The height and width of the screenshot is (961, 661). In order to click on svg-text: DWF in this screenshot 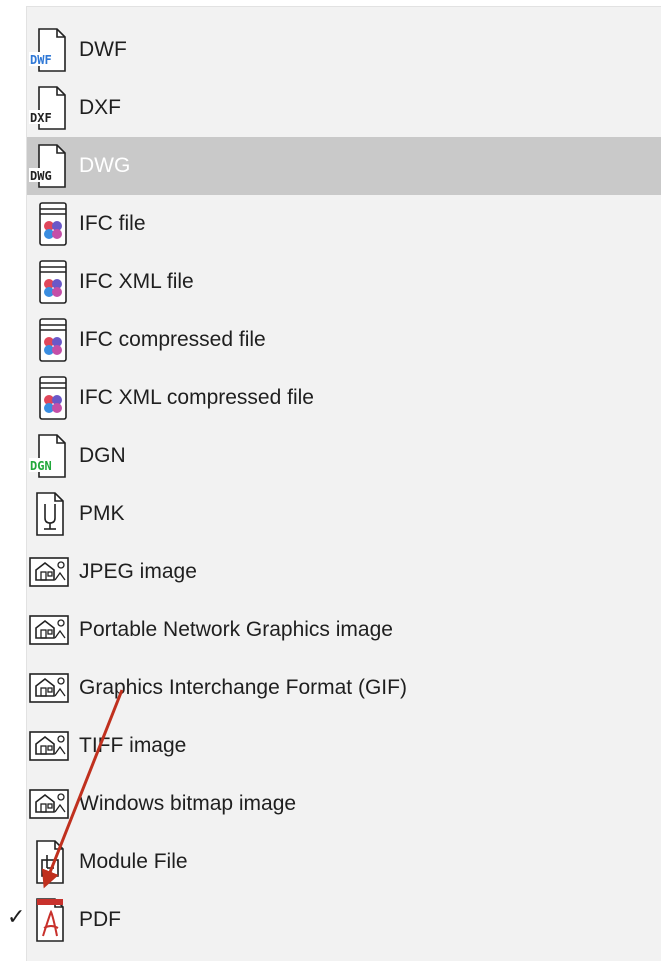, I will do `click(41, 60)`.